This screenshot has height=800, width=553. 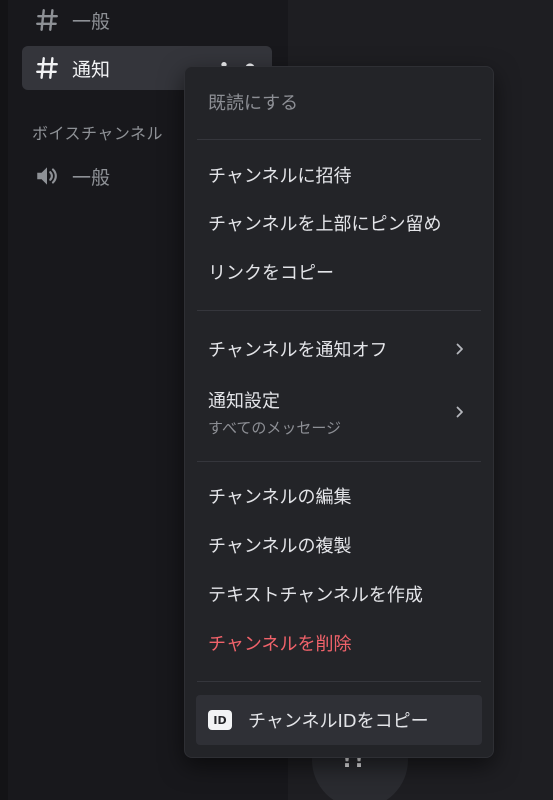 I want to click on menu-item-label: チャンネルを削除, so click(x=280, y=644).